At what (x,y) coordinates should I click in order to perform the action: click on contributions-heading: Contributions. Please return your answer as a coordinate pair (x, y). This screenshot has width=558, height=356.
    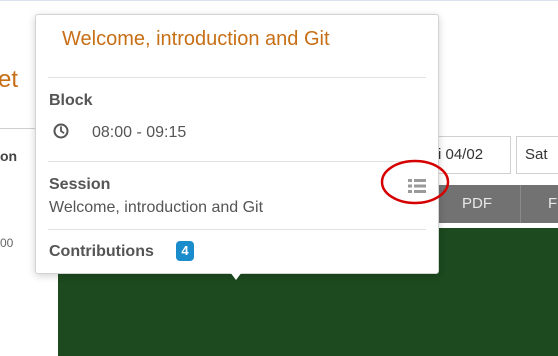
    Looking at the image, I should click on (101, 252).